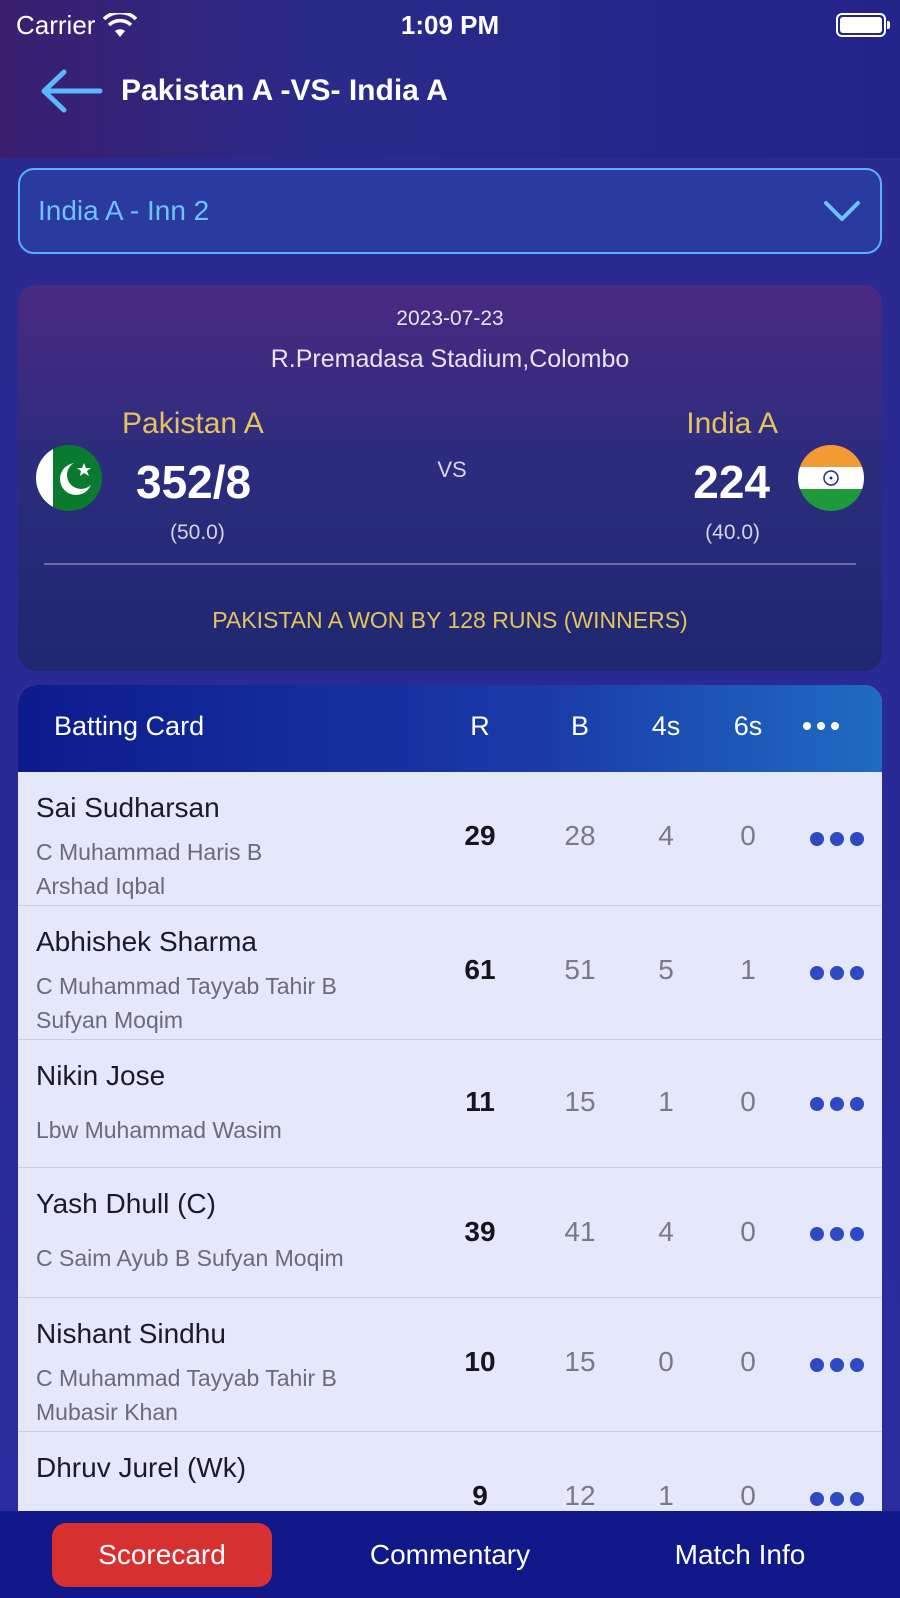 The image size is (900, 1598). I want to click on runs-value: 10, so click(480, 1361).